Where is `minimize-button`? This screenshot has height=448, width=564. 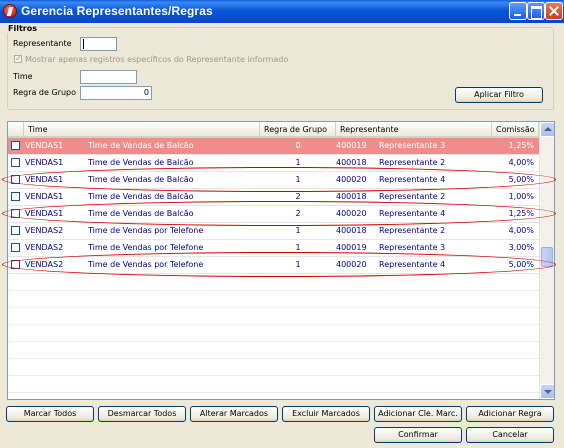 minimize-button is located at coordinates (518, 11).